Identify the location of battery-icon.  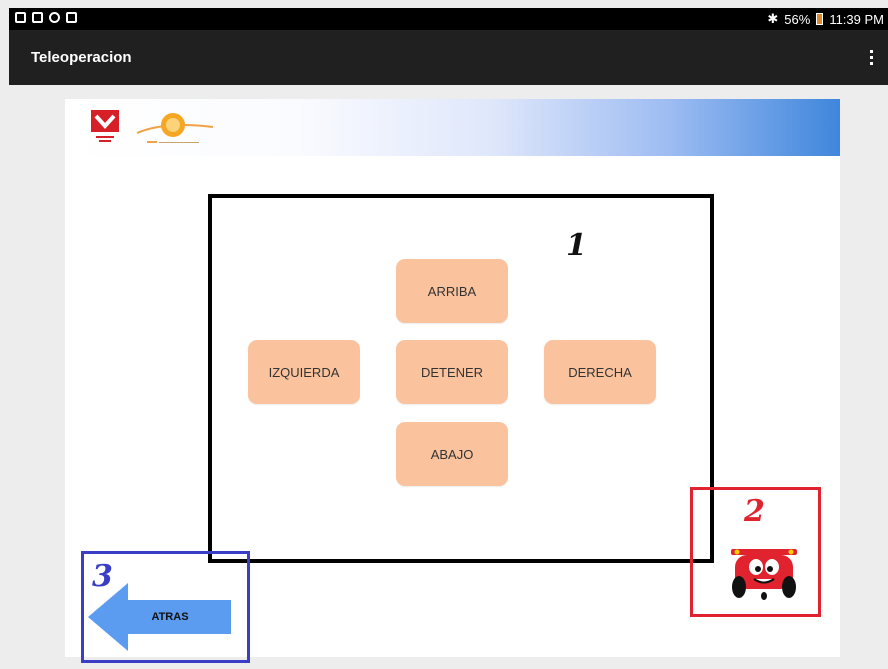
(820, 19).